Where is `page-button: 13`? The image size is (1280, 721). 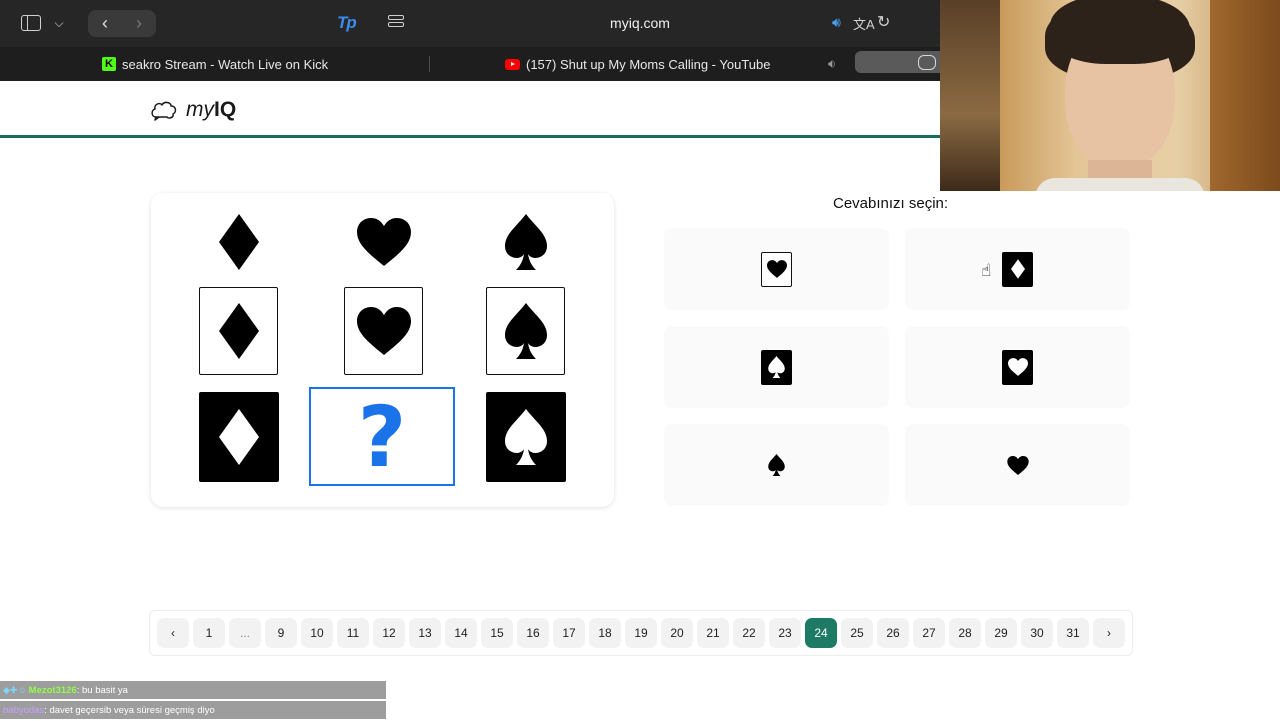
page-button: 13 is located at coordinates (425, 633).